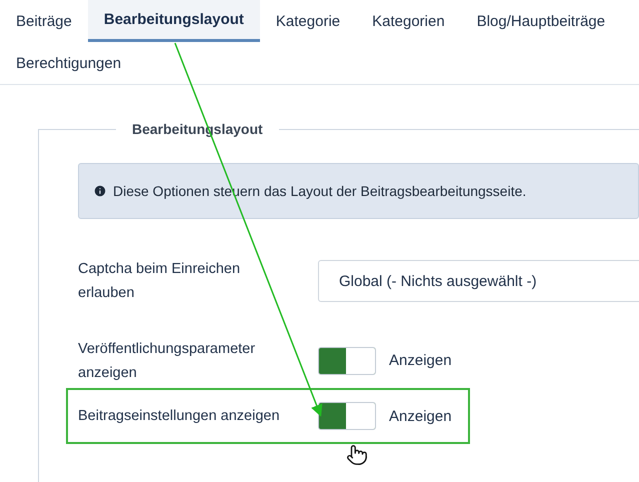 The image size is (639, 482). Describe the element at coordinates (308, 21) in the screenshot. I see `tab: Kategorie` at that location.